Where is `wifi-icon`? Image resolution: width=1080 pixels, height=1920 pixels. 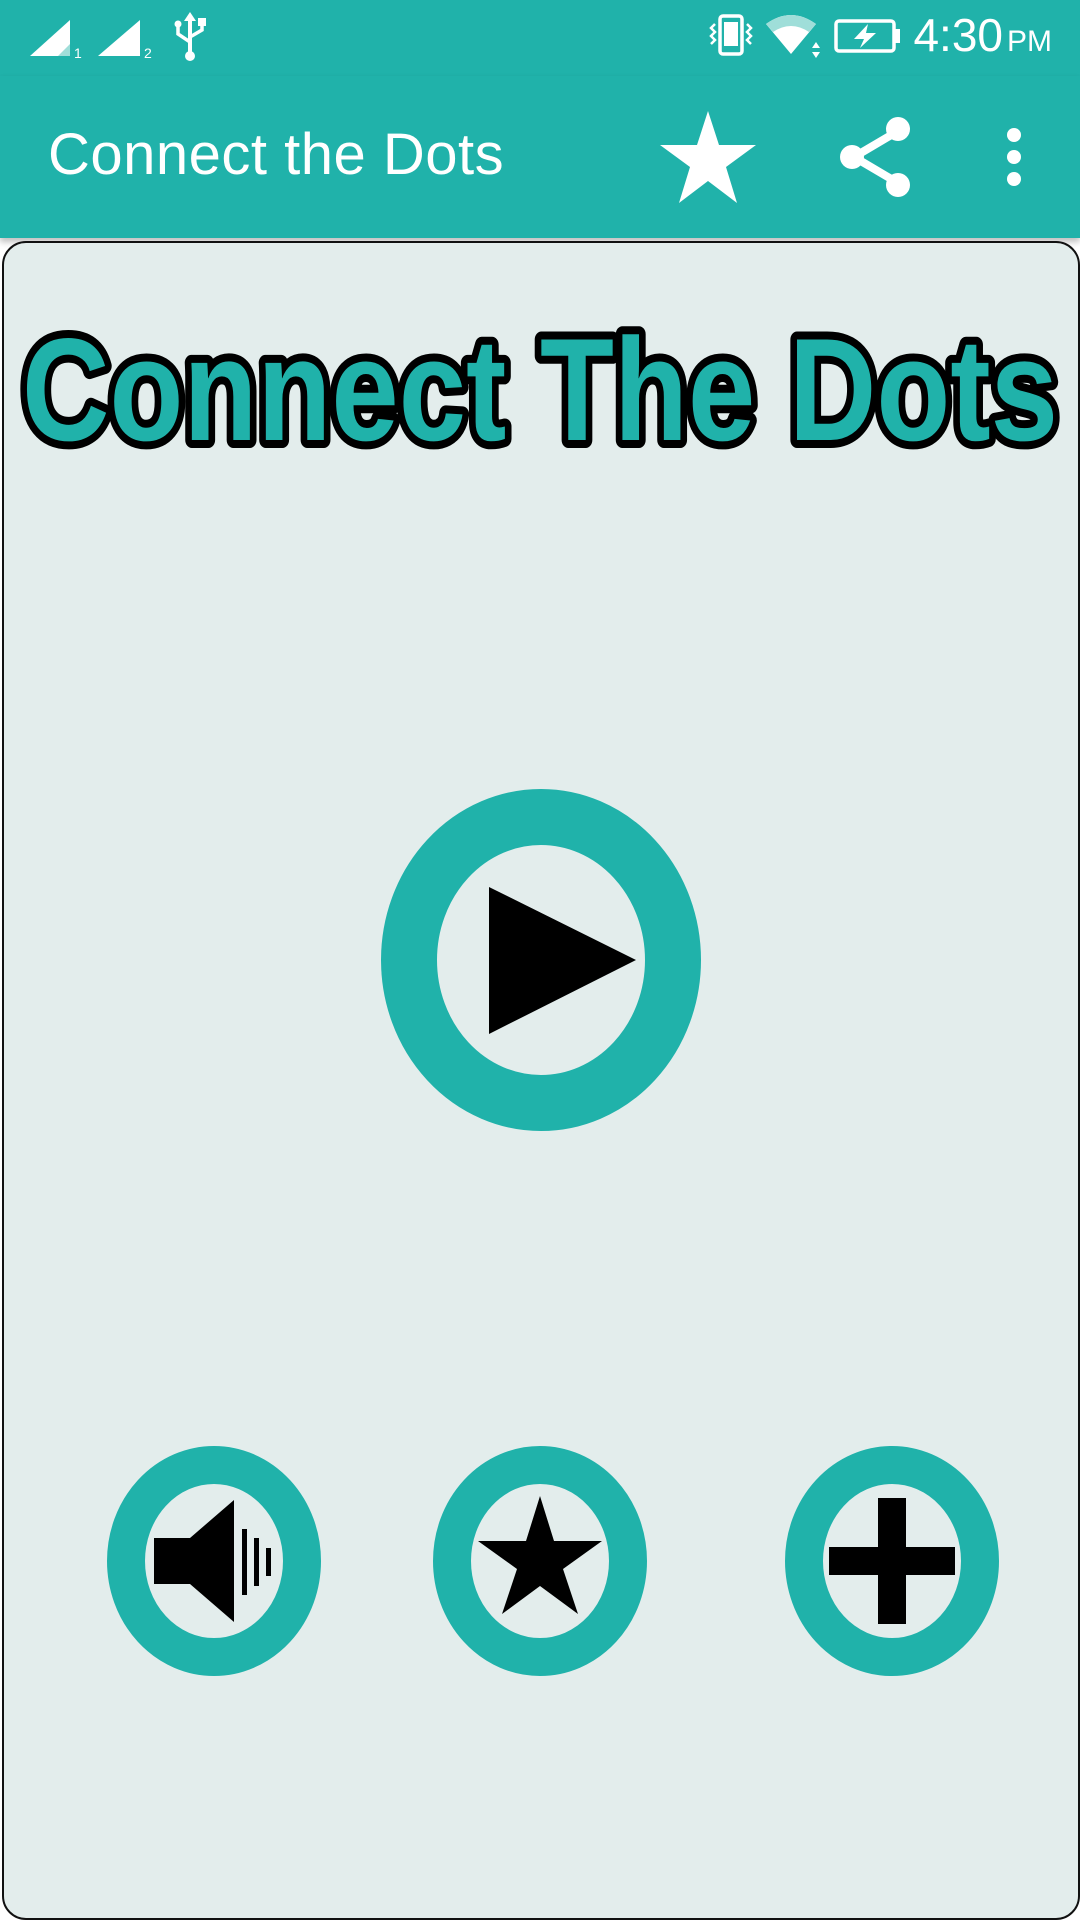 wifi-icon is located at coordinates (793, 36).